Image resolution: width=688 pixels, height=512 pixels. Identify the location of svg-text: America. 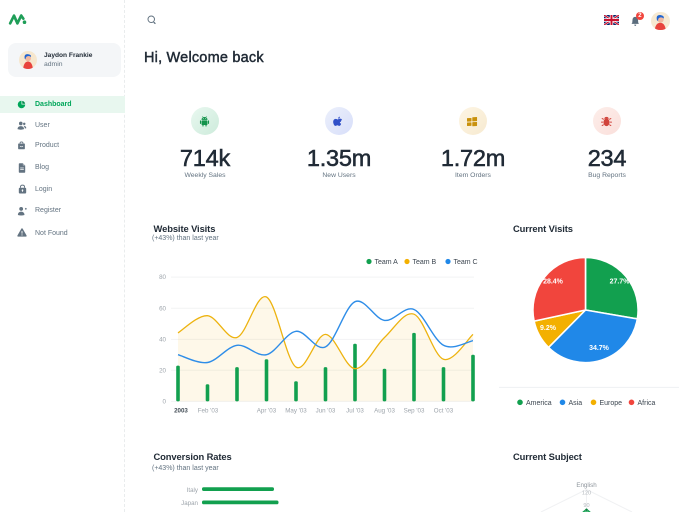
(539, 403).